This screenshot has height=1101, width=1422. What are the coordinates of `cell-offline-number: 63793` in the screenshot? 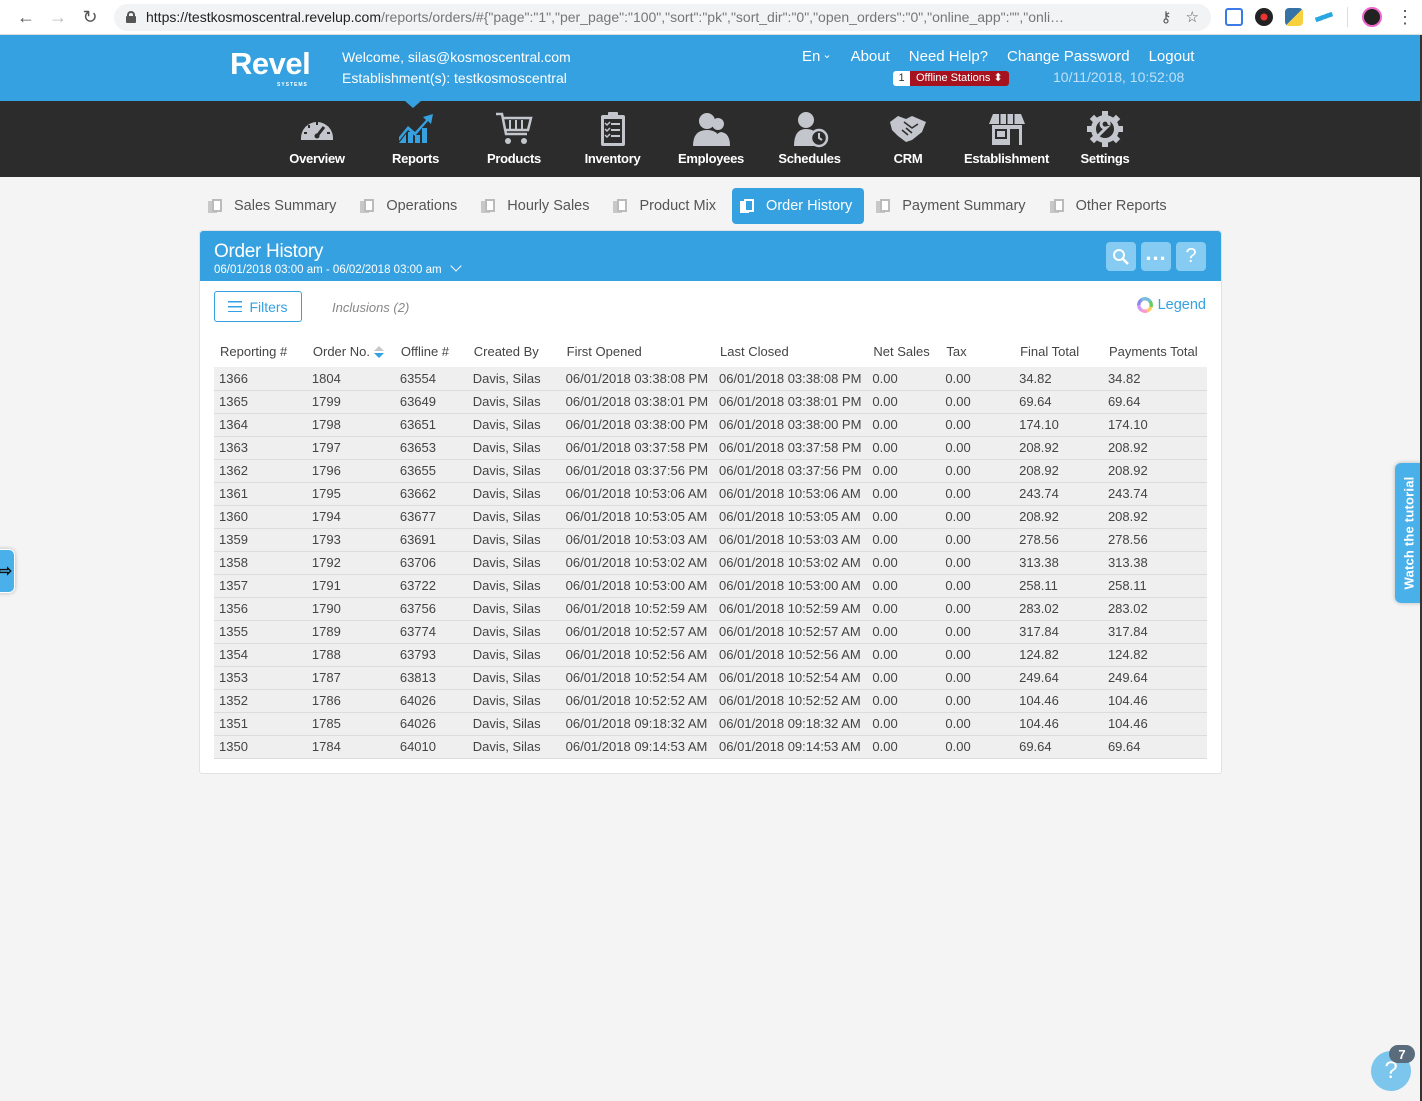 It's located at (431, 655).